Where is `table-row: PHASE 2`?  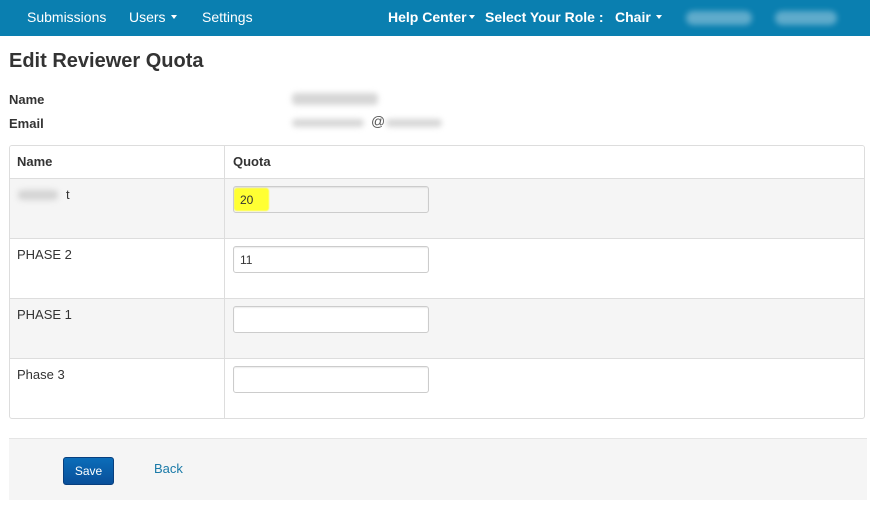 table-row: PHASE 2 is located at coordinates (437, 269).